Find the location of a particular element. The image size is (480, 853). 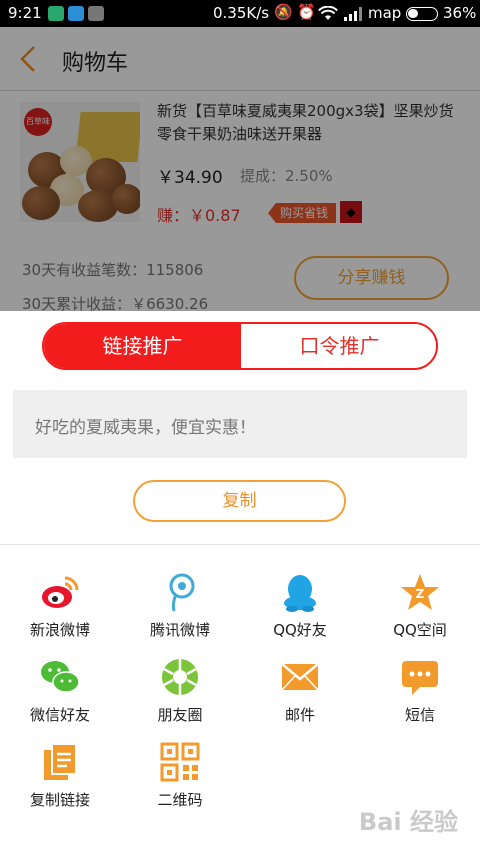

network-speed: 0.35K/s is located at coordinates (241, 13).